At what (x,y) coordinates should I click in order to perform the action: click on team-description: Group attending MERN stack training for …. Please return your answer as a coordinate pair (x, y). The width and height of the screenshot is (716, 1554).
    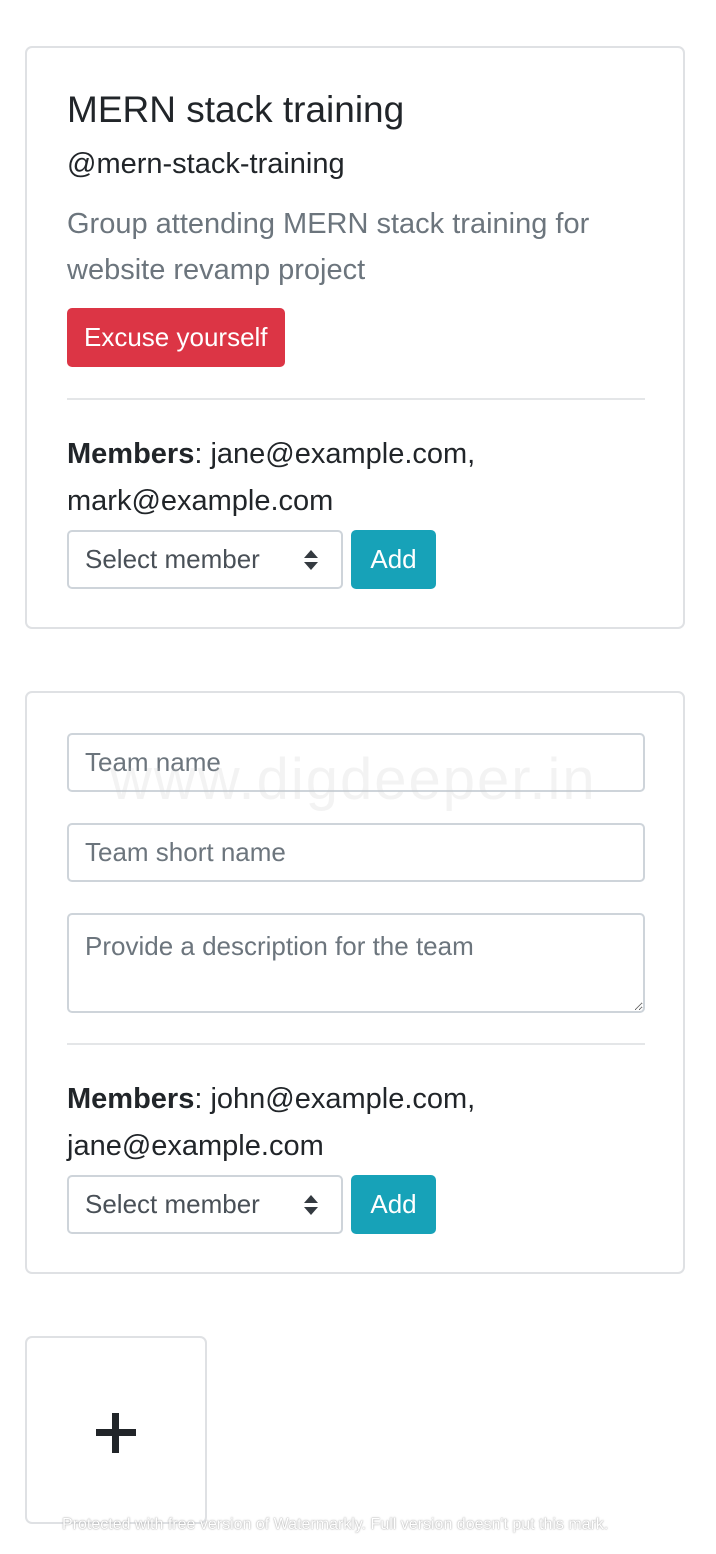
    Looking at the image, I should click on (328, 247).